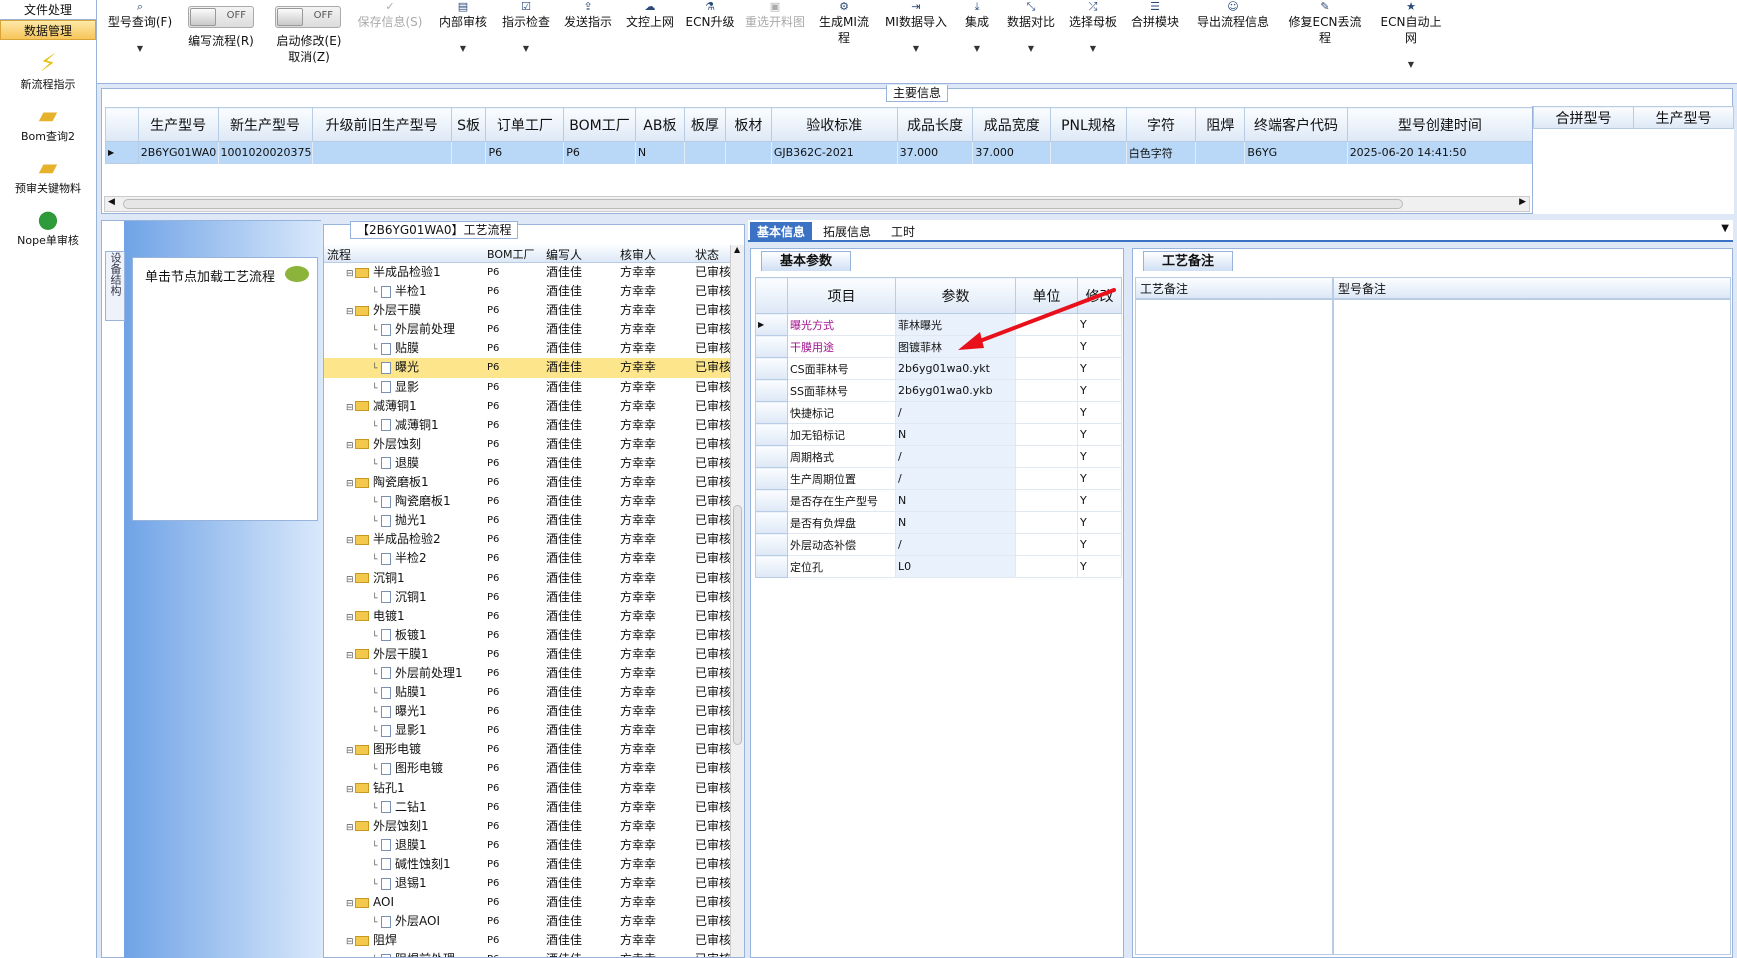  Describe the element at coordinates (955, 390) in the screenshot. I see `param-value: 2b6yg01wa0.ykb` at that location.